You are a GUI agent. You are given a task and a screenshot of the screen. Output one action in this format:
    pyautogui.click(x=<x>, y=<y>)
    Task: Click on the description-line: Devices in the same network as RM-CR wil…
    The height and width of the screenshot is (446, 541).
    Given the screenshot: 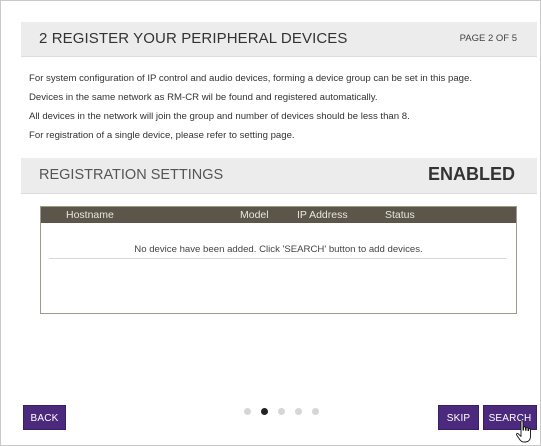 What is the action you would take?
    pyautogui.click(x=203, y=97)
    